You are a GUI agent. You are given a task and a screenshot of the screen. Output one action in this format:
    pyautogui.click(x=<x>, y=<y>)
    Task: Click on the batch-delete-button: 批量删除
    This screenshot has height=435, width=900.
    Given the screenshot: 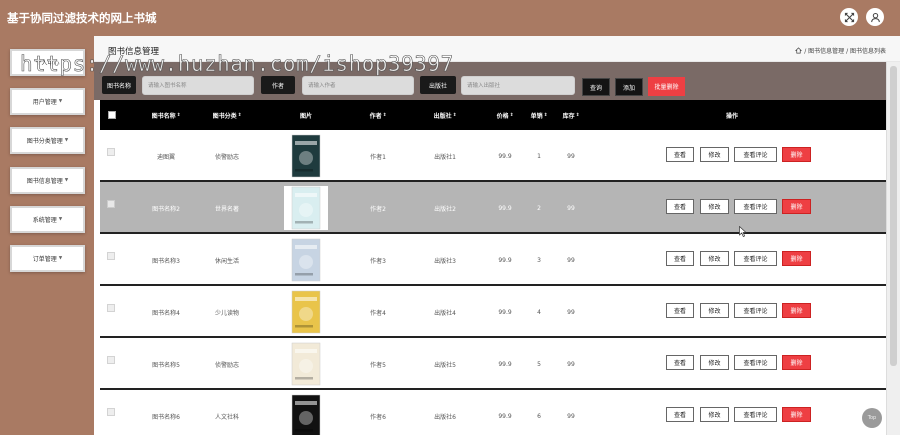 What is the action you would take?
    pyautogui.click(x=666, y=86)
    